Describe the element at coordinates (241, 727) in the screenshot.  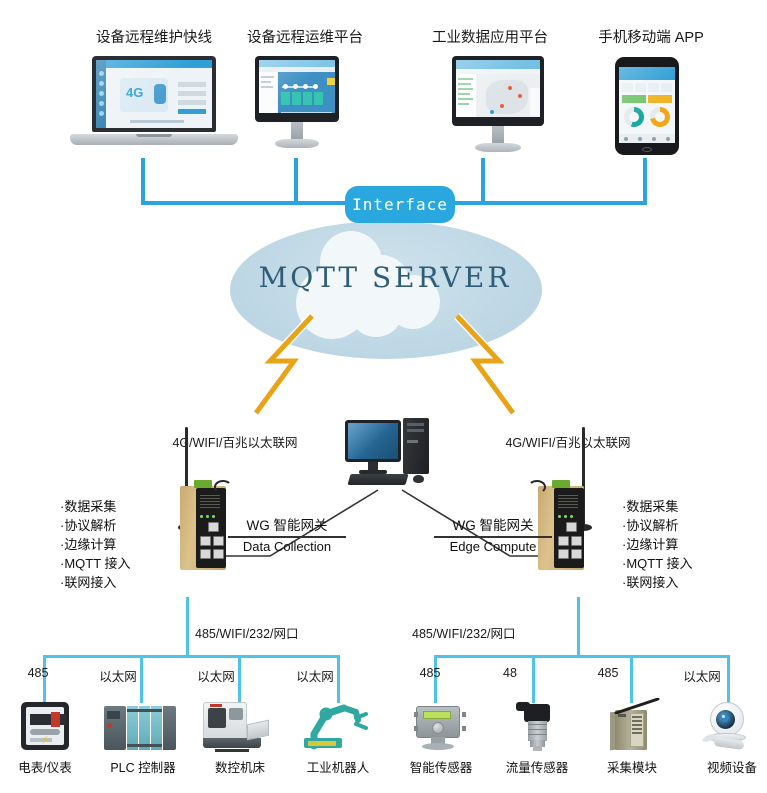
I see `cnc-machine-icon` at that location.